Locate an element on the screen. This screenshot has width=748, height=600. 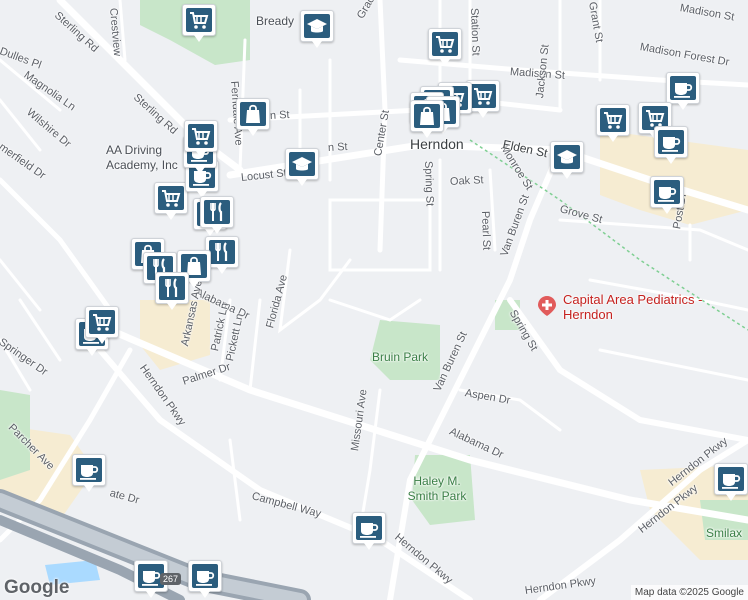
map-attribution: Map data ©2025 Google is located at coordinates (689, 592).